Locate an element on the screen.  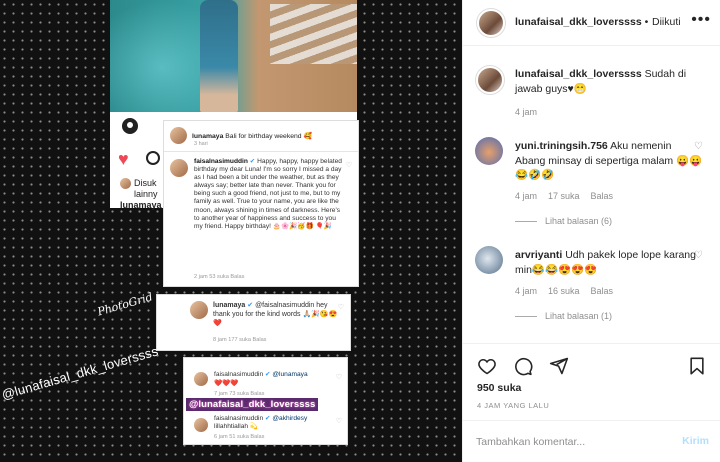
view-replies-button: Lihat balasan (1) is located at coordinates (563, 316).